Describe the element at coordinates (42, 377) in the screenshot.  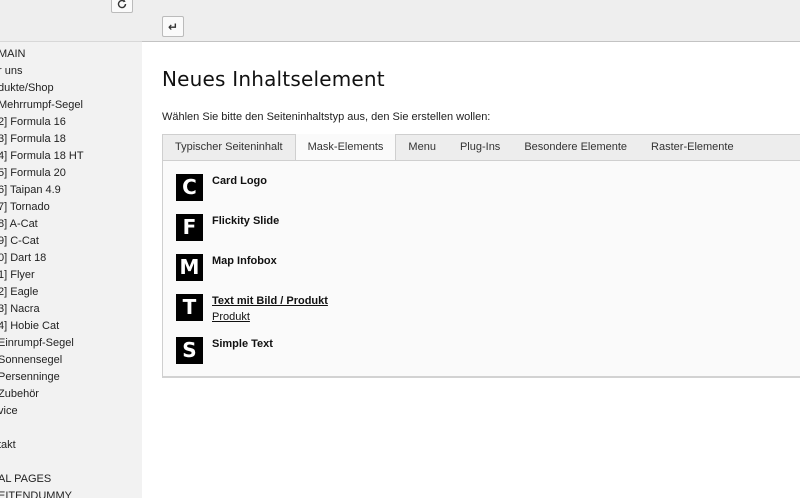
I see `tree-item: Persenninge` at that location.